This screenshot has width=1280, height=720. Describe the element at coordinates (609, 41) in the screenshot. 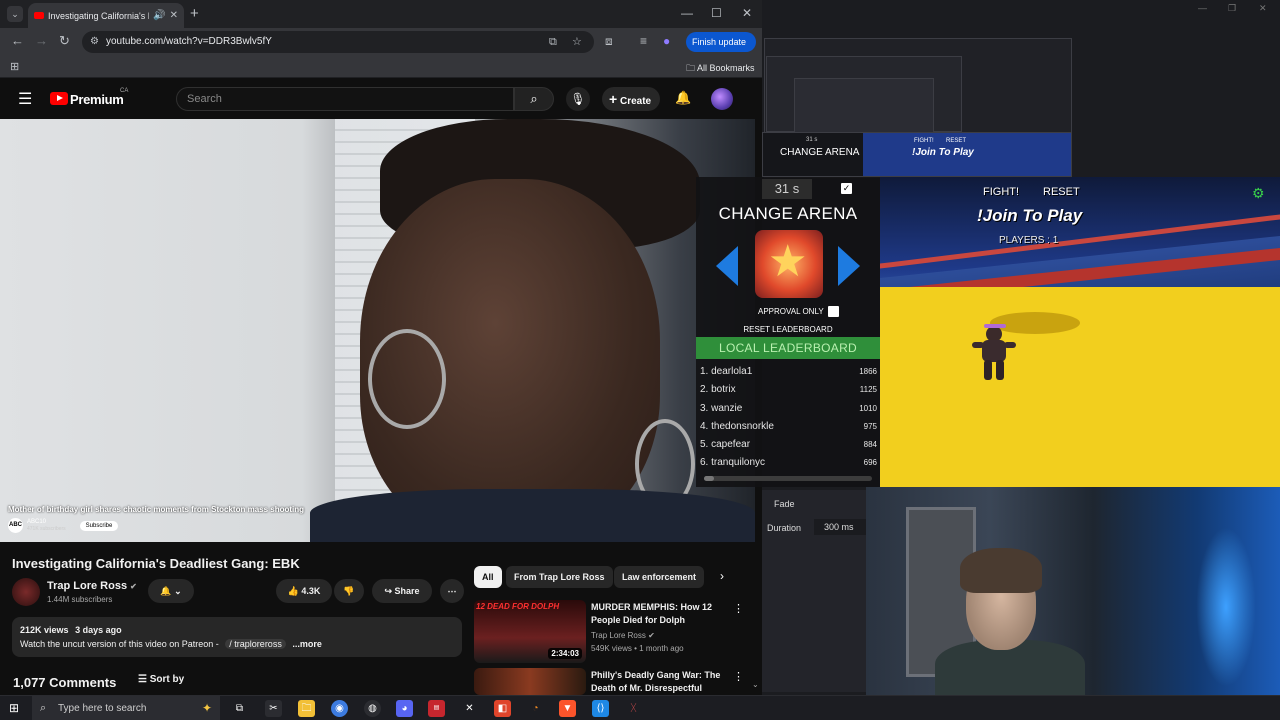

I see `extensions-icon: ⧈` at that location.